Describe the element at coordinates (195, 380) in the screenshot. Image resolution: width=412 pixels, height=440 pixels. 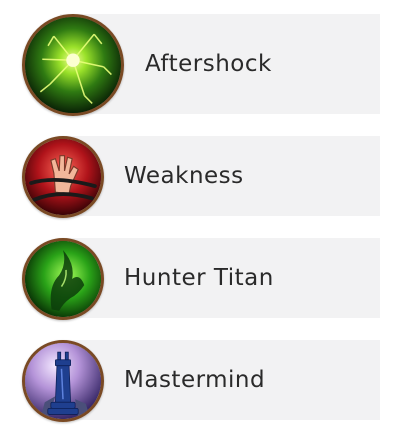
I see `list-item-label: Mastermind` at that location.